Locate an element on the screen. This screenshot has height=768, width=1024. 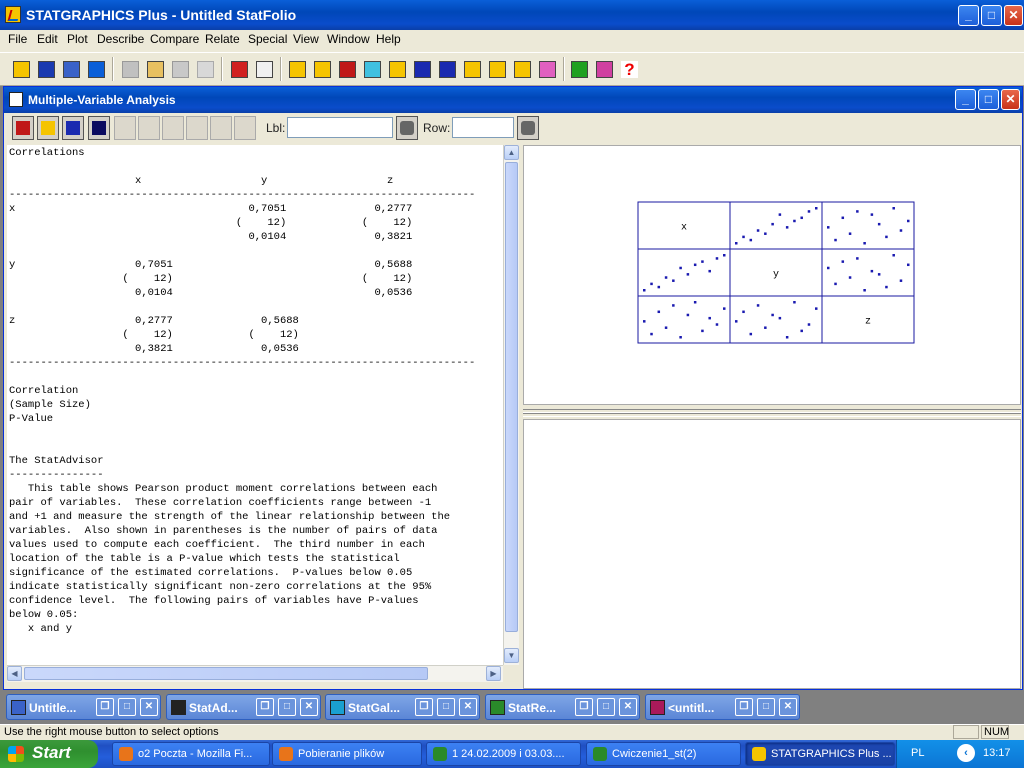
undo-icon is located at coordinates (205, 69).